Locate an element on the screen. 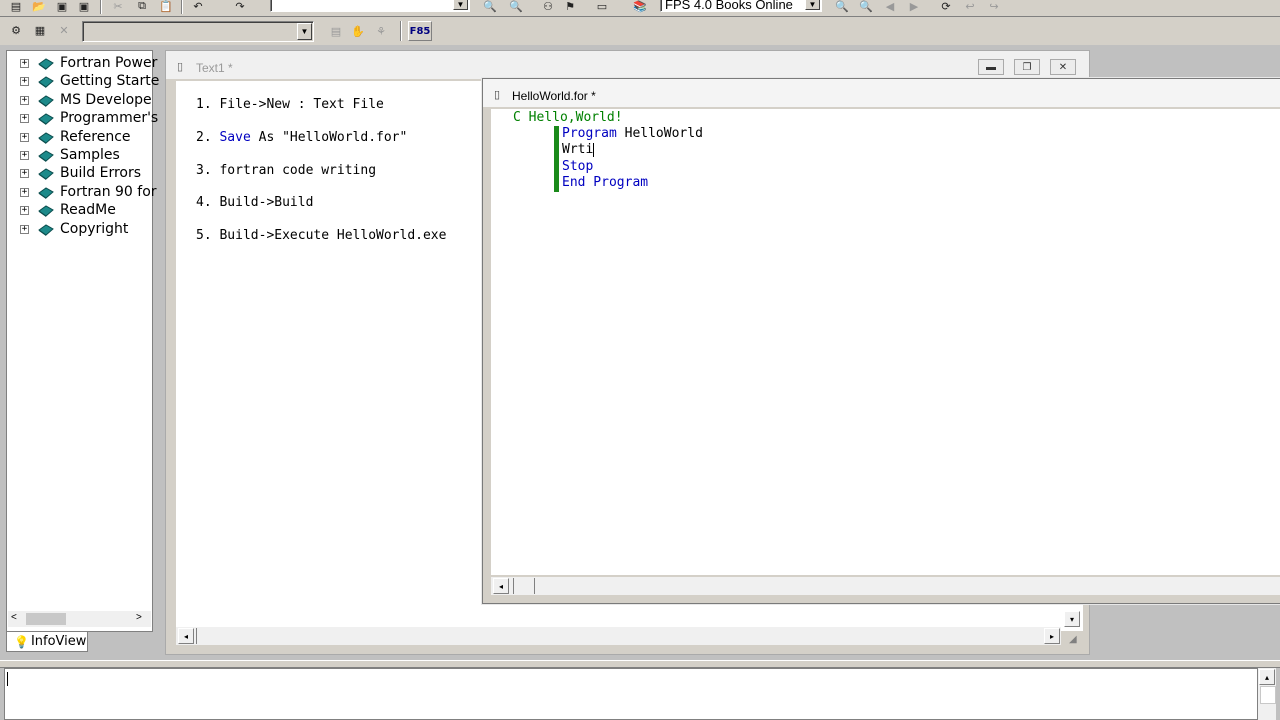 The width and height of the screenshot is (1280, 720). find-in-files-icon: 🔍 is located at coordinates (516, 7).